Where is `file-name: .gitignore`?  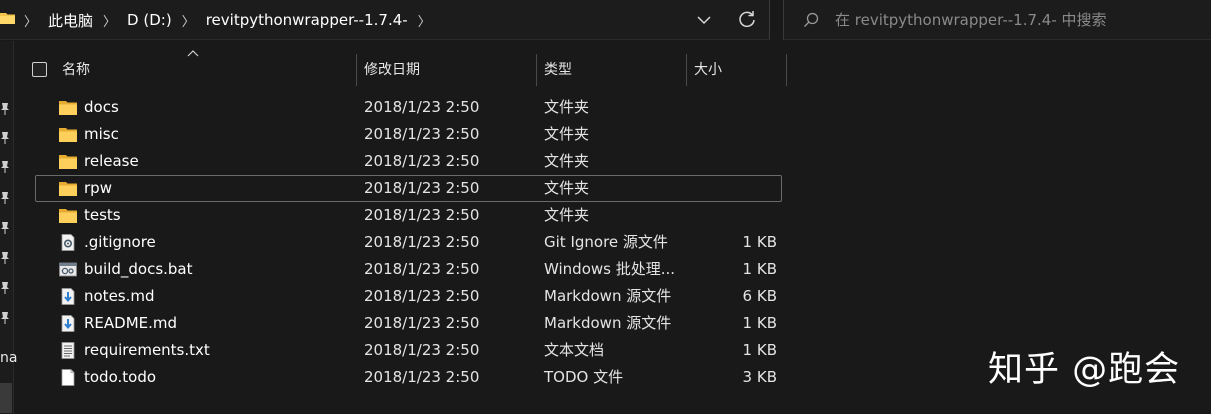 file-name: .gitignore is located at coordinates (120, 242).